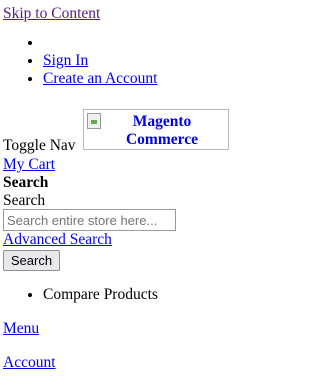 Image resolution: width=325 pixels, height=380 pixels. I want to click on search-heading: Search, so click(26, 182).